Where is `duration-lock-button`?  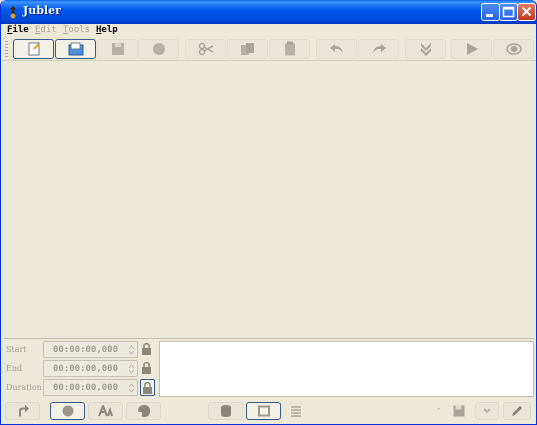
duration-lock-button is located at coordinates (147, 387).